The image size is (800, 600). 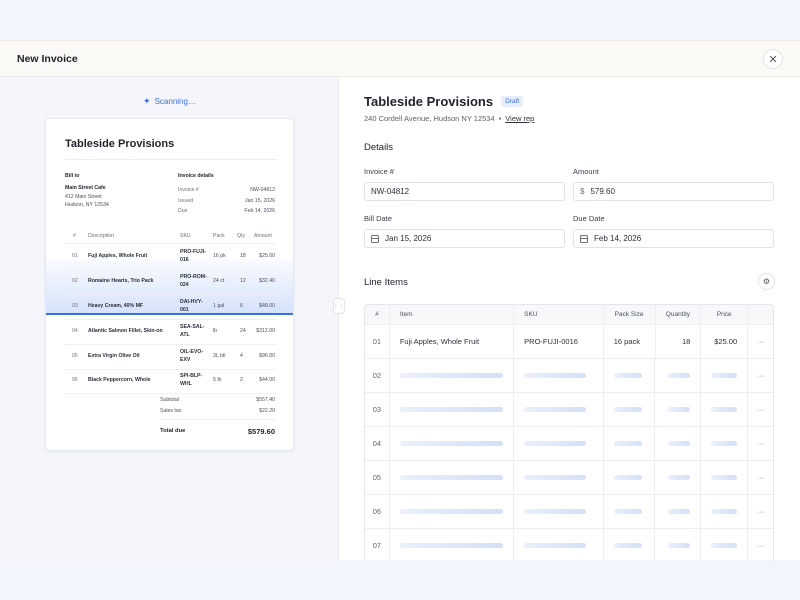 What do you see at coordinates (192, 327) in the screenshot?
I see `doc-row-sku1: SEA-SAL-` at bounding box center [192, 327].